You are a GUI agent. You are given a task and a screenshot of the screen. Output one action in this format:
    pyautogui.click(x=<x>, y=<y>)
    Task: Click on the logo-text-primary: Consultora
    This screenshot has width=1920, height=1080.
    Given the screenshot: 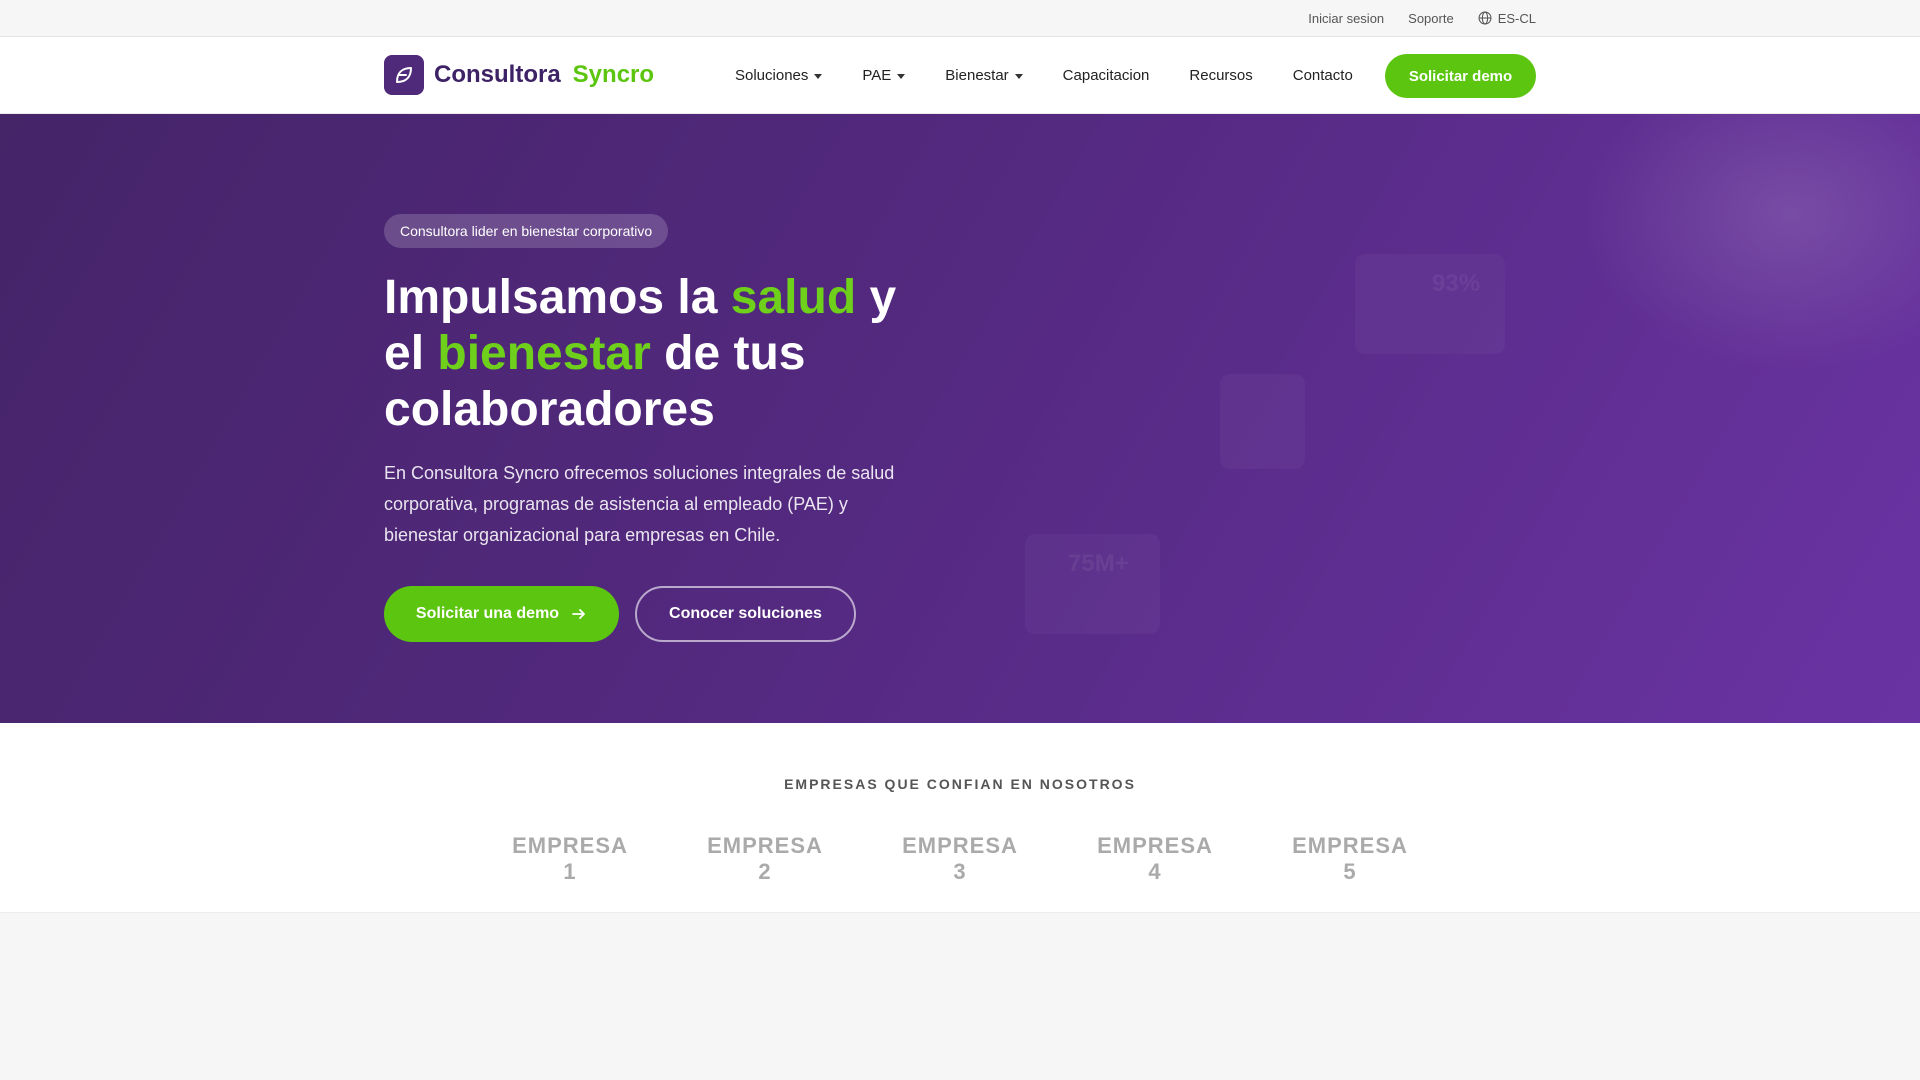 What is the action you would take?
    pyautogui.click(x=497, y=74)
    